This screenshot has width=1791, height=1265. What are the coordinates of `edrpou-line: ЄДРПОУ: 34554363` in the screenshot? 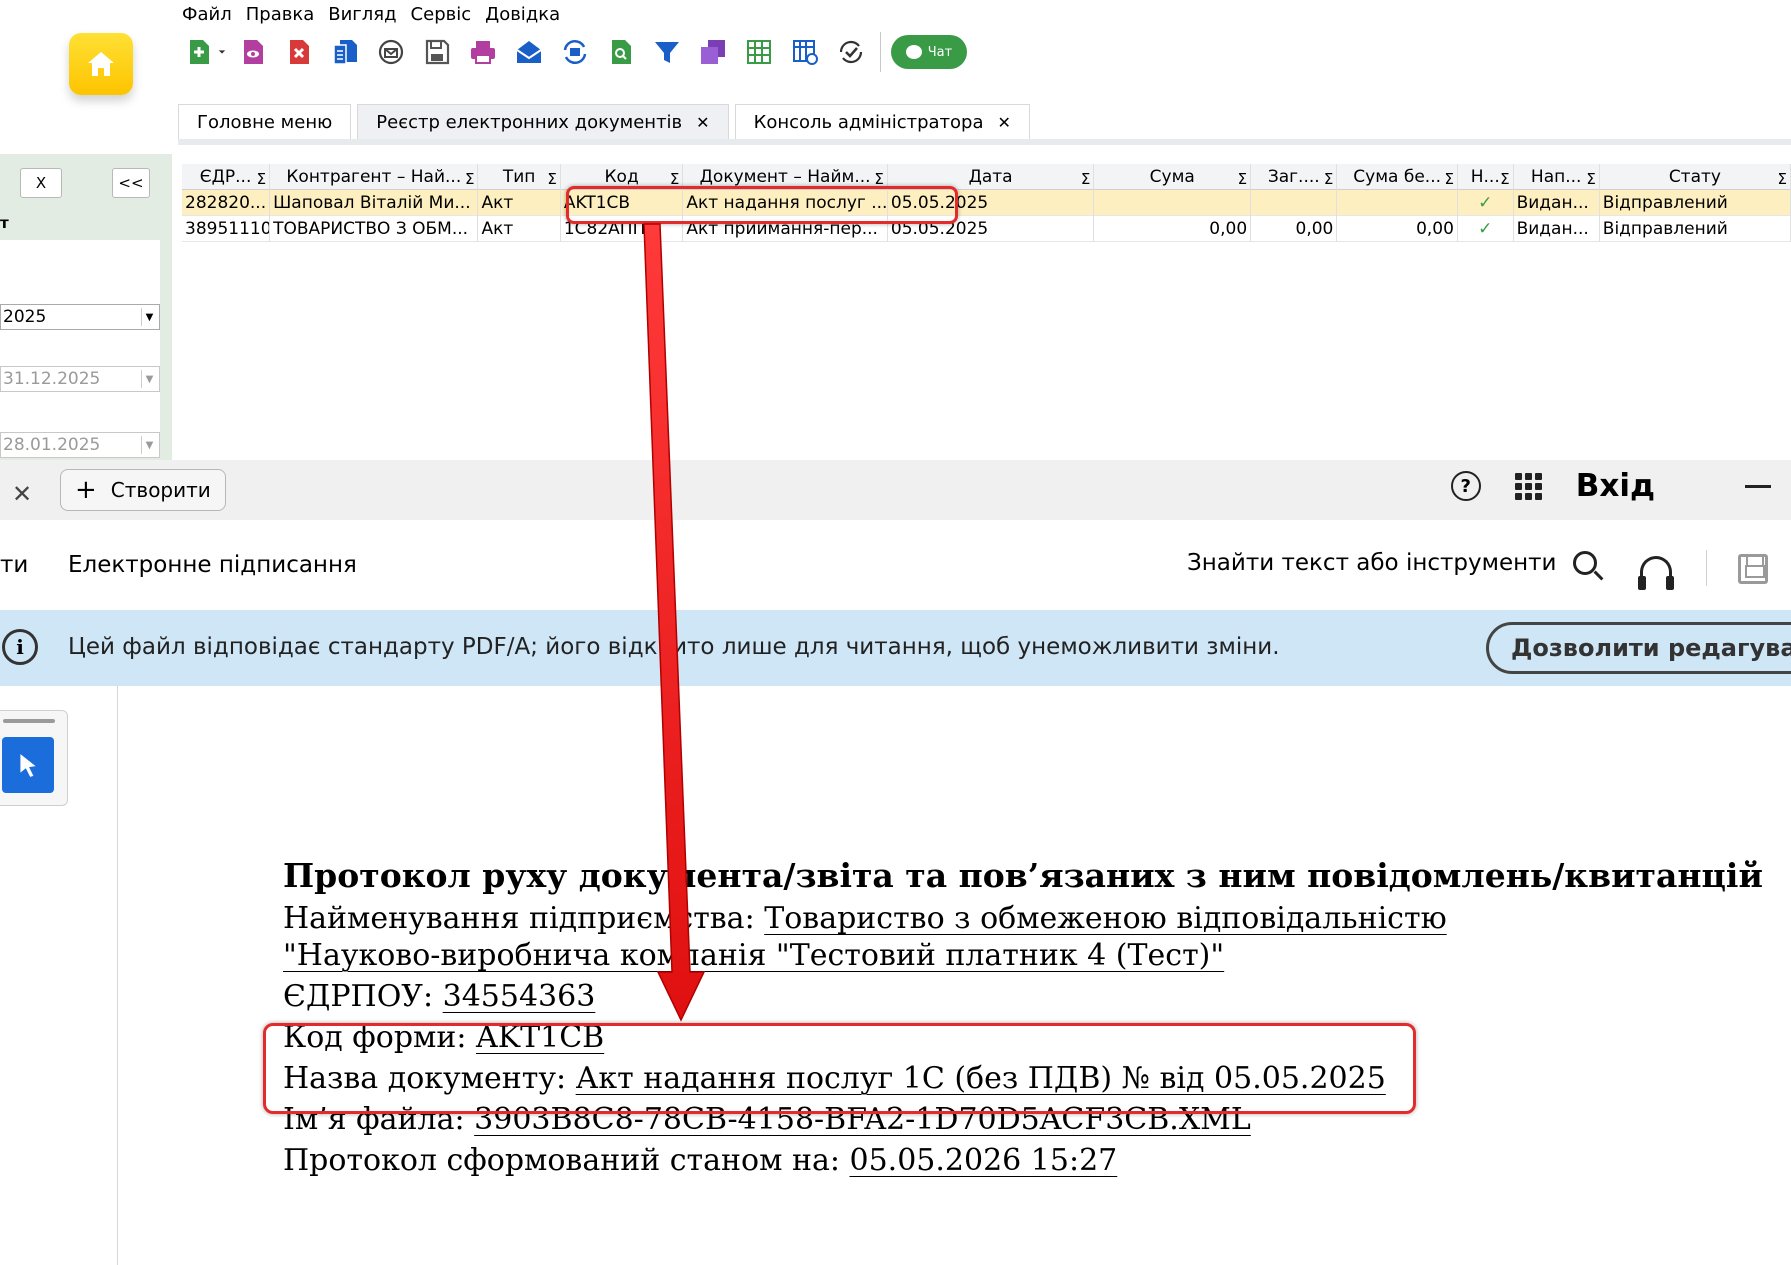 It's located at (1023, 996).